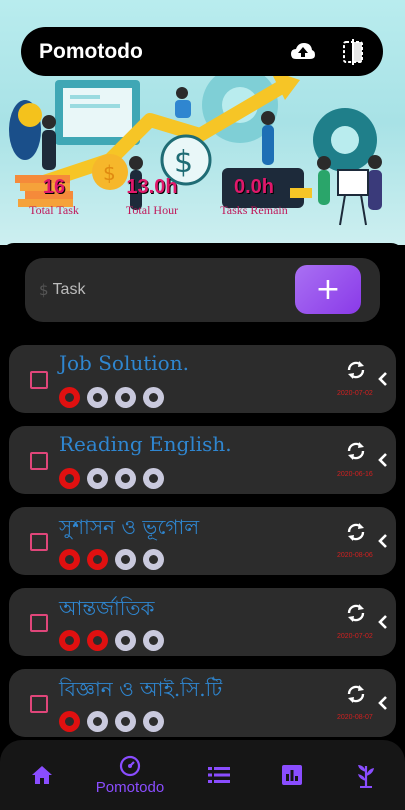  I want to click on timer-icon, so click(130, 765).